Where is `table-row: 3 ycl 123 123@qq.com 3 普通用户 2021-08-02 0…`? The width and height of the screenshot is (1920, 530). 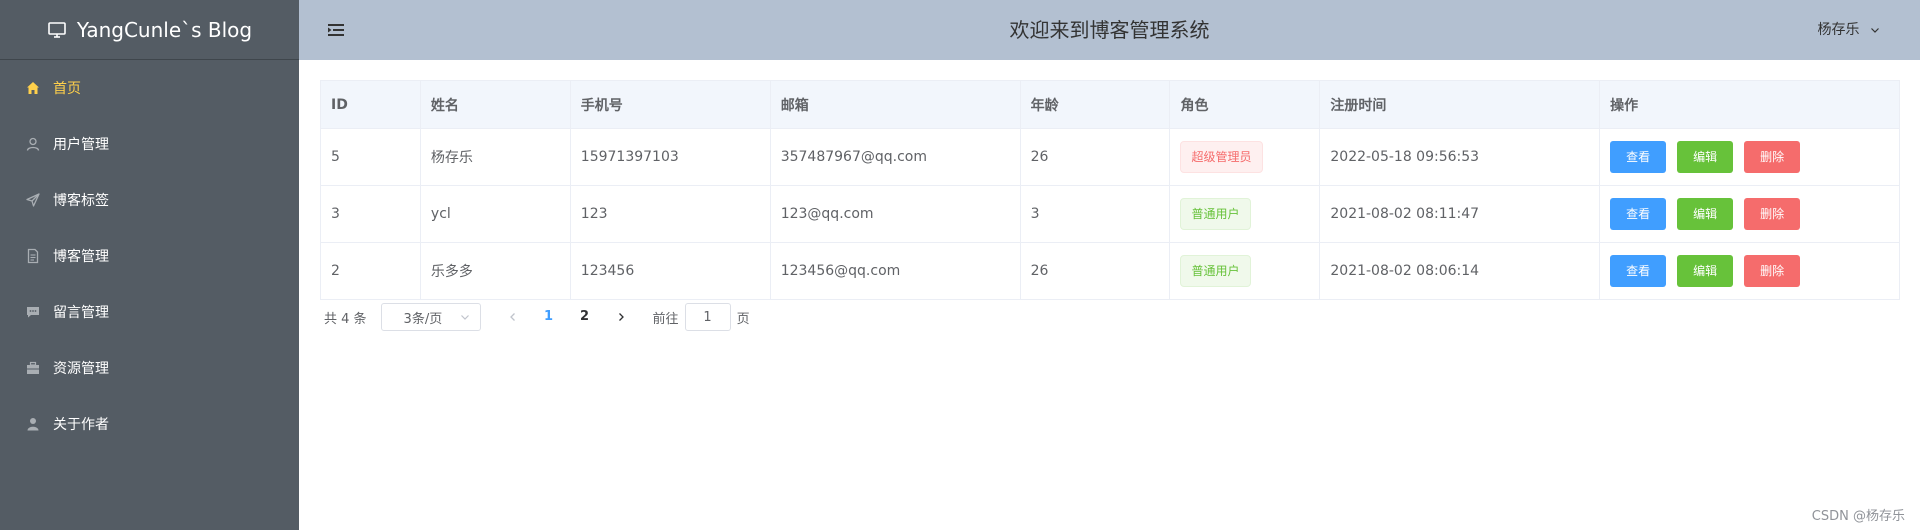
table-row: 3 ycl 123 123@qq.com 3 普通用户 2021-08-02 0… is located at coordinates (1110, 214).